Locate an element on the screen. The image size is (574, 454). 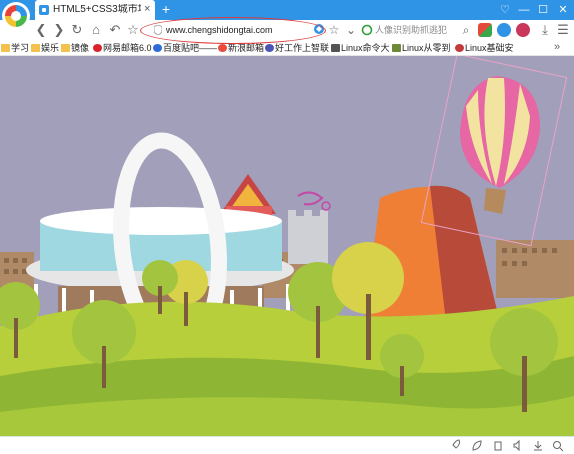
tab-strip: HTML5+CSS3城市场景 × + ♡ — ☐ ✕ is located at coordinates (287, 15).